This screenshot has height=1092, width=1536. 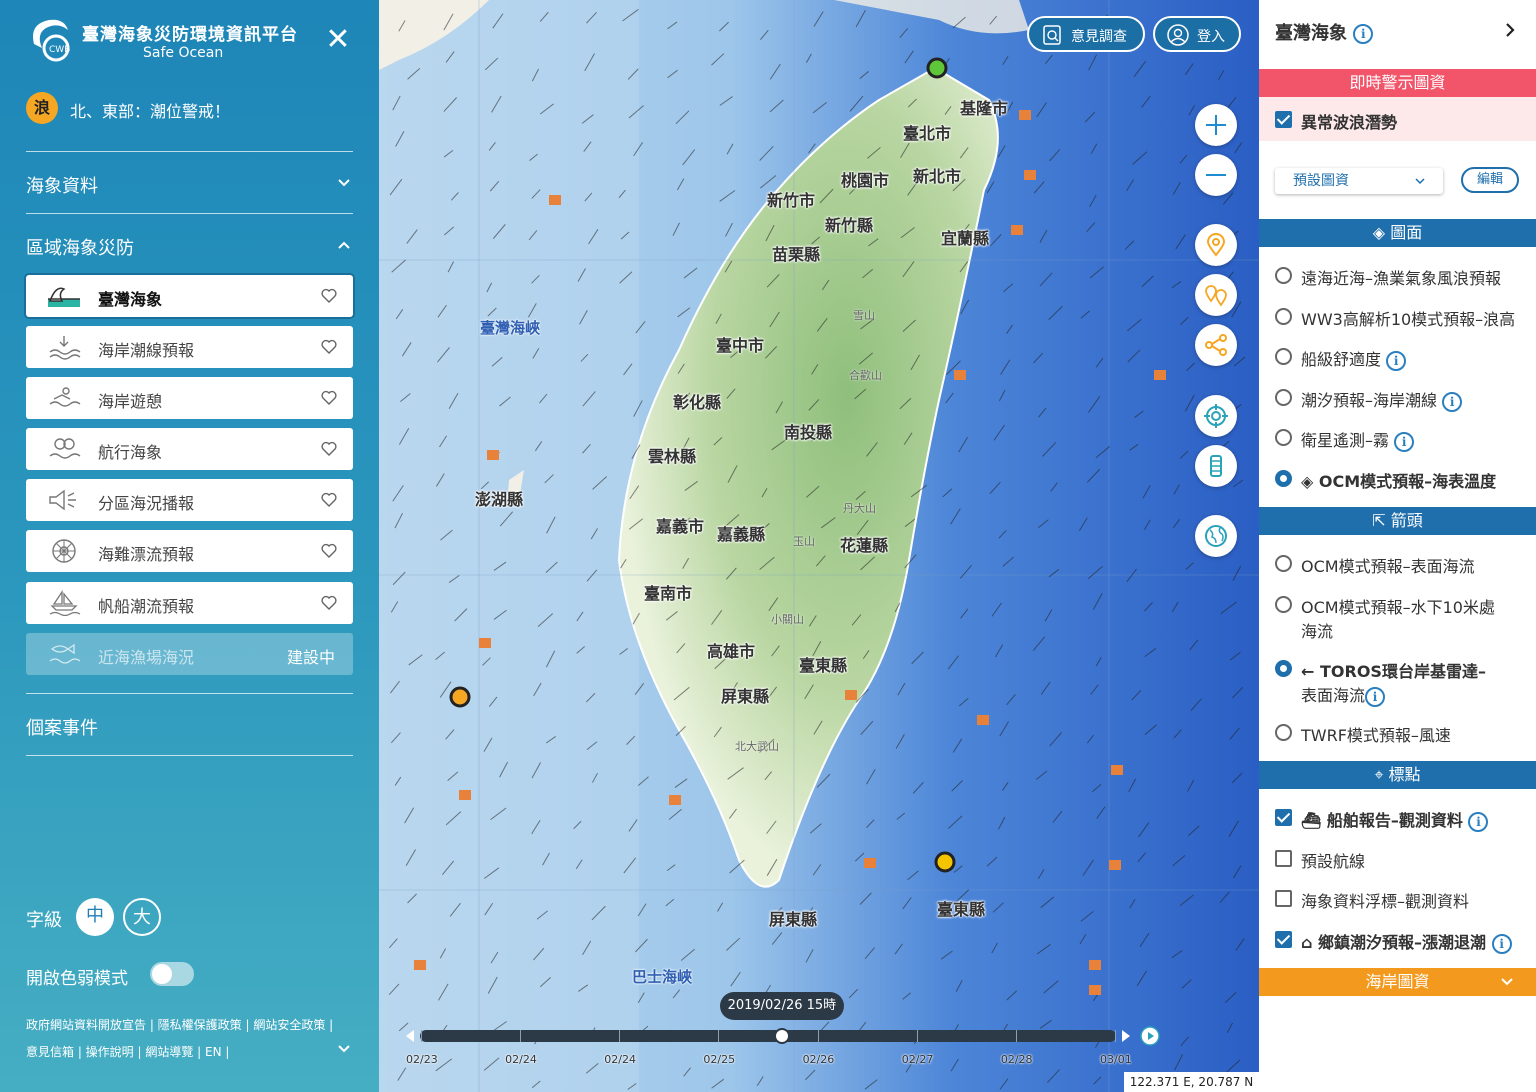 What do you see at coordinates (150, 111) in the screenshot?
I see `alert-text: 北、東部：潮位警戒！` at bounding box center [150, 111].